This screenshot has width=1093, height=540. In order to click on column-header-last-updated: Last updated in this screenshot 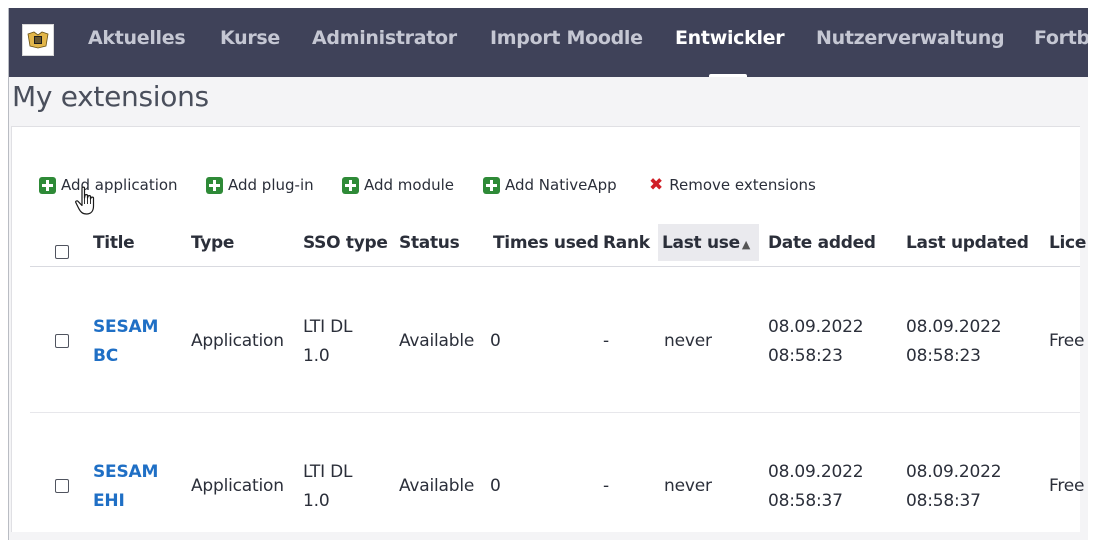, I will do `click(967, 243)`.